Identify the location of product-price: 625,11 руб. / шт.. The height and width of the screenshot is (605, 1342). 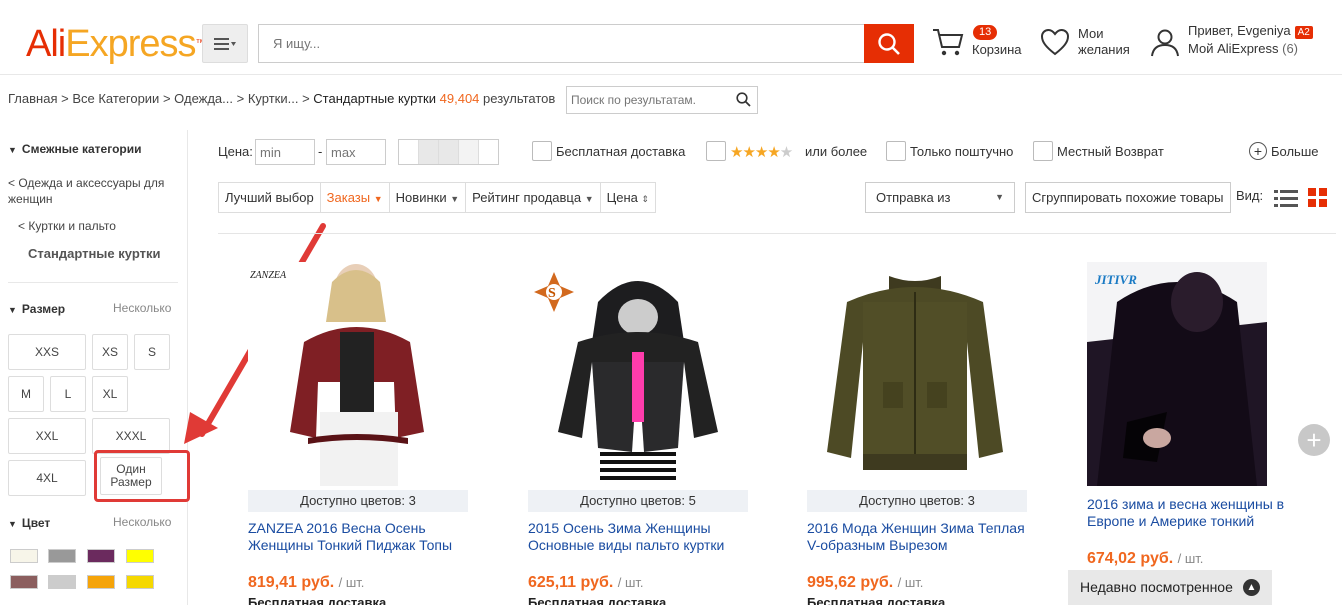
(586, 582).